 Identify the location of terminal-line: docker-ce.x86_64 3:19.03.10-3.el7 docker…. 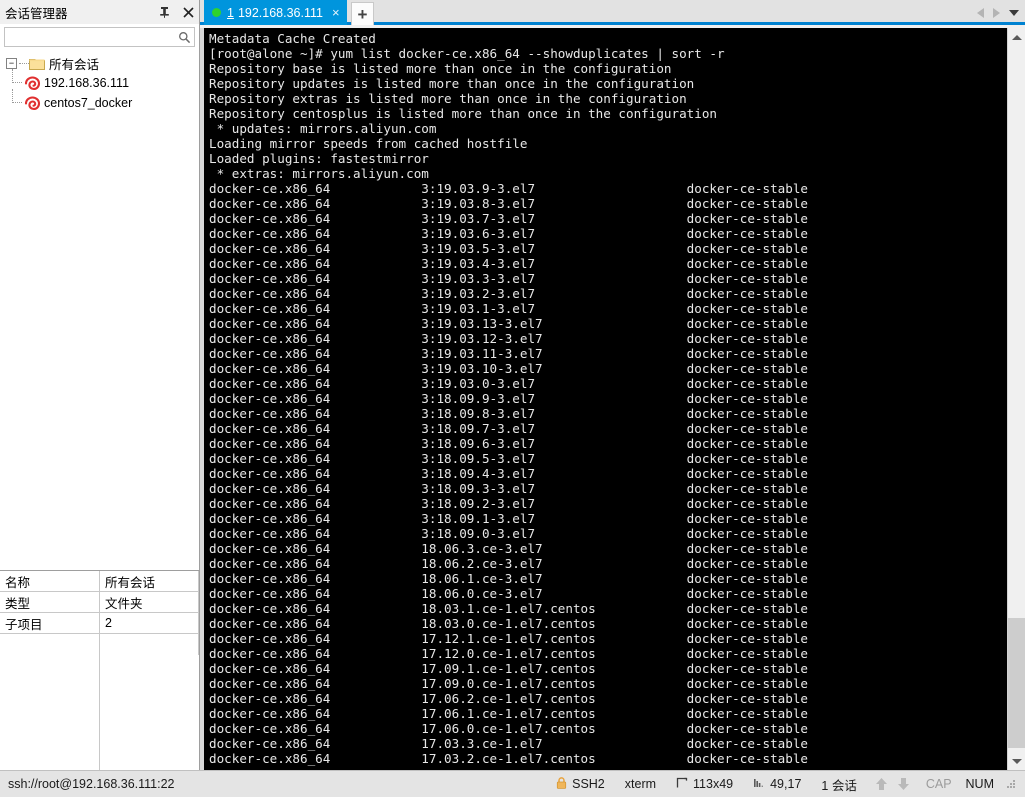
(508, 368).